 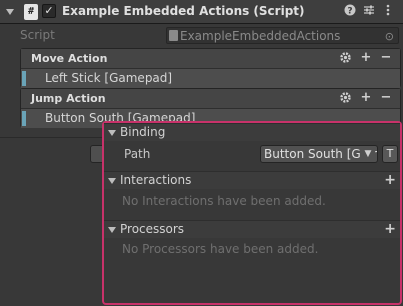 I want to click on settings-sliders-icon, so click(x=369, y=11).